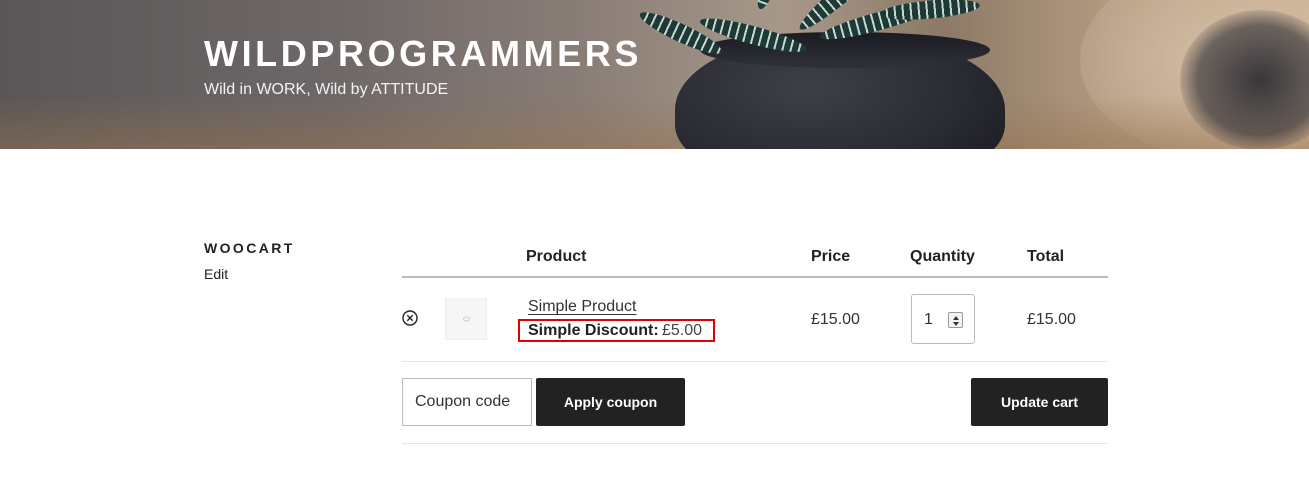 The height and width of the screenshot is (493, 1309). I want to click on edit-link: Edit, so click(216, 274).